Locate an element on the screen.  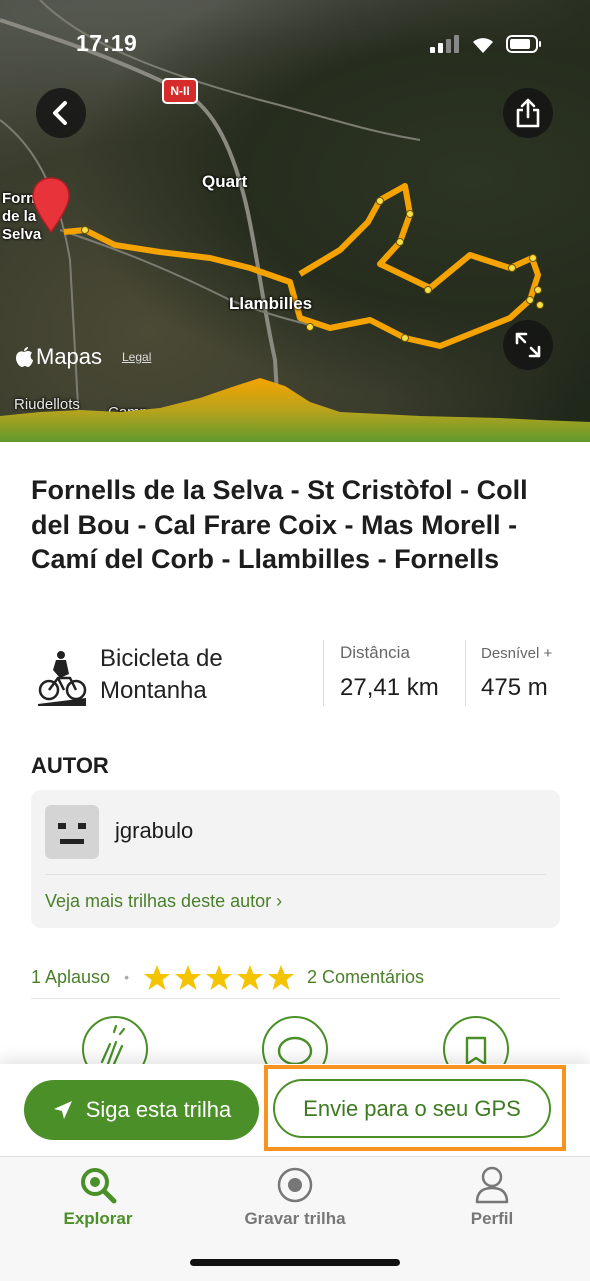
tab-record: Gravar trilha is located at coordinates (295, 1197).